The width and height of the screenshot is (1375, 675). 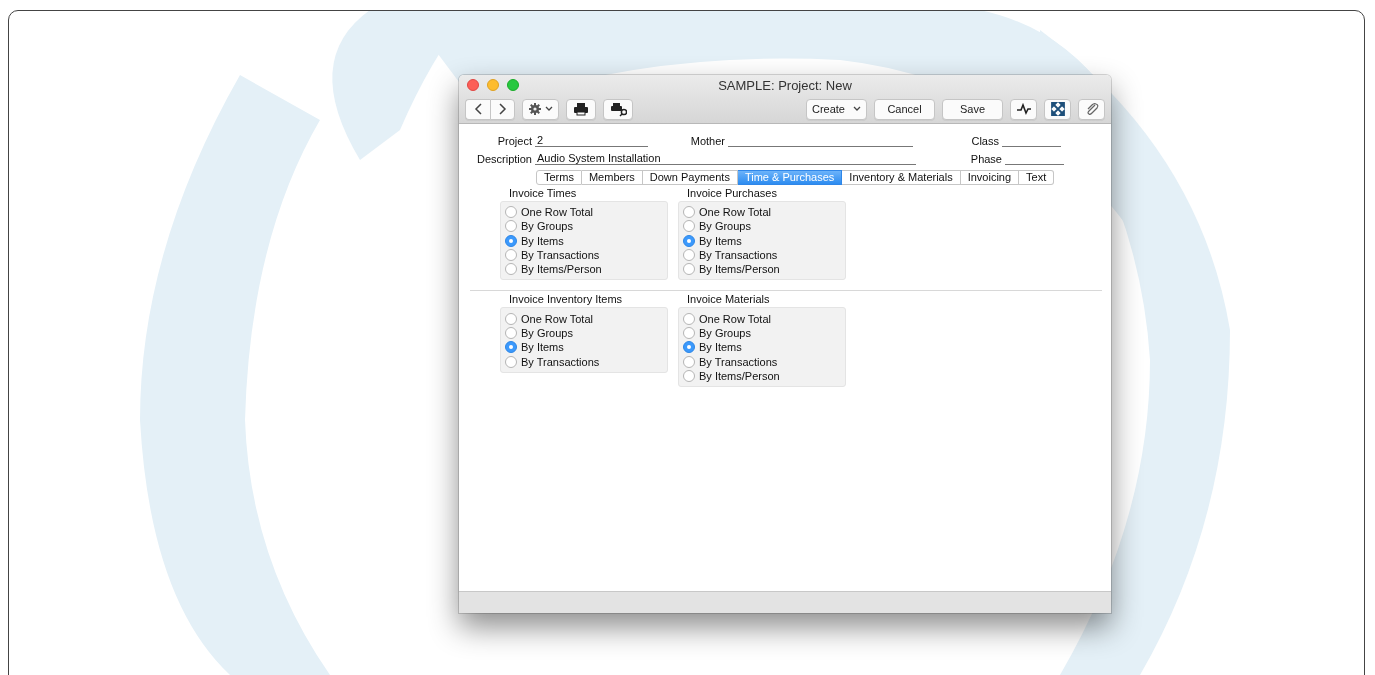 What do you see at coordinates (559, 177) in the screenshot?
I see `tab: Terms` at bounding box center [559, 177].